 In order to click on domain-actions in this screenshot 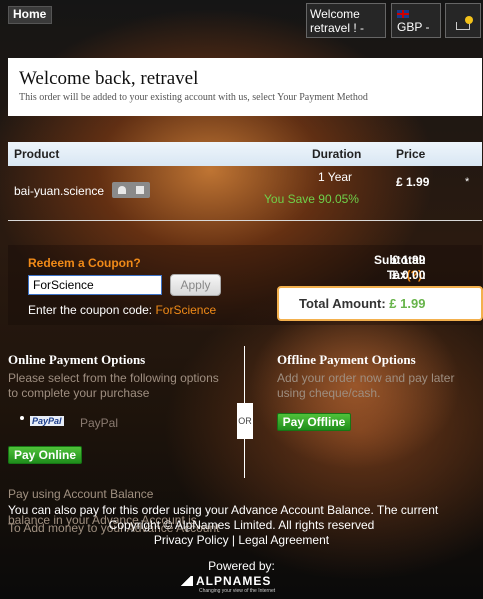, I will do `click(131, 190)`.